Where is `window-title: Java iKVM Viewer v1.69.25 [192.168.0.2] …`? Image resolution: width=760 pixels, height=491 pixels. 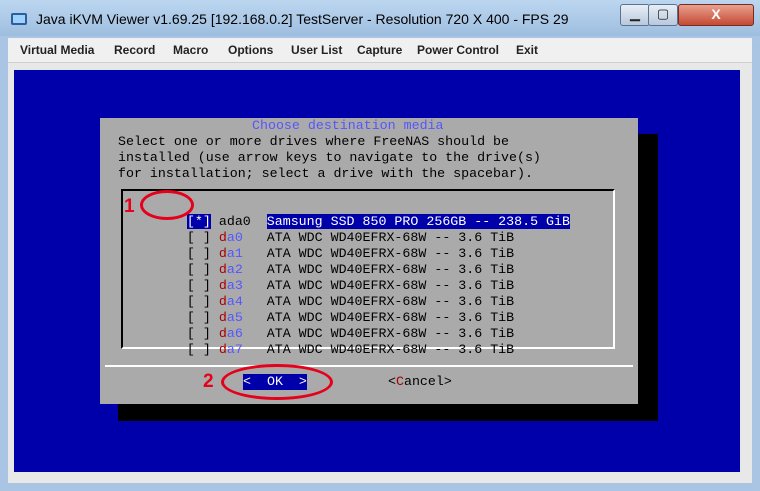
window-title: Java iKVM Viewer v1.69.25 [192.168.0.2] … is located at coordinates (302, 19).